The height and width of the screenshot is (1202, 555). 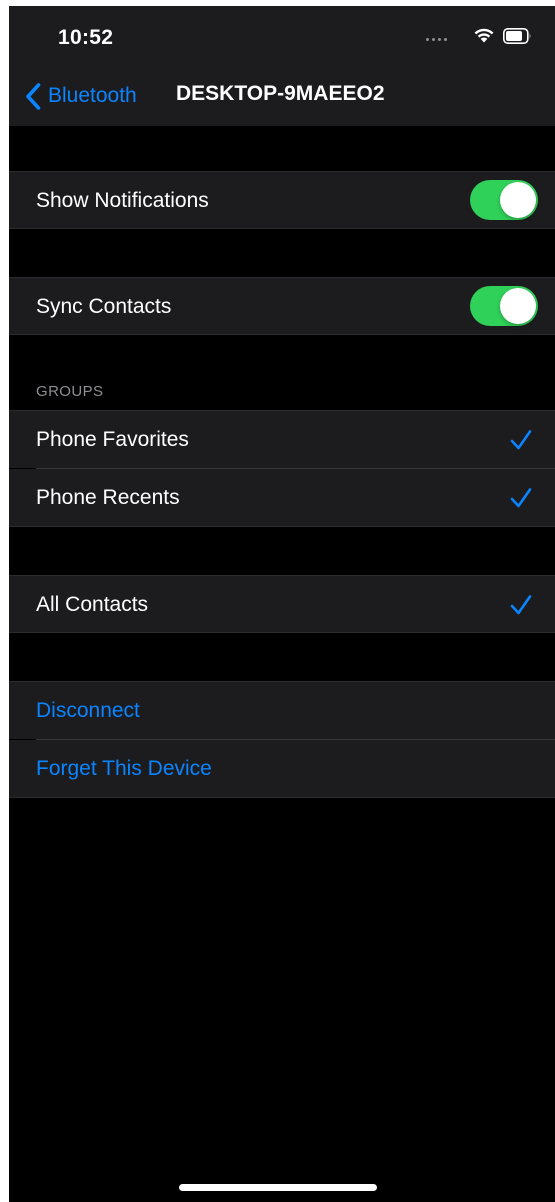 What do you see at coordinates (282, 200) in the screenshot?
I see `show-notifications-row: Show Notifications` at bounding box center [282, 200].